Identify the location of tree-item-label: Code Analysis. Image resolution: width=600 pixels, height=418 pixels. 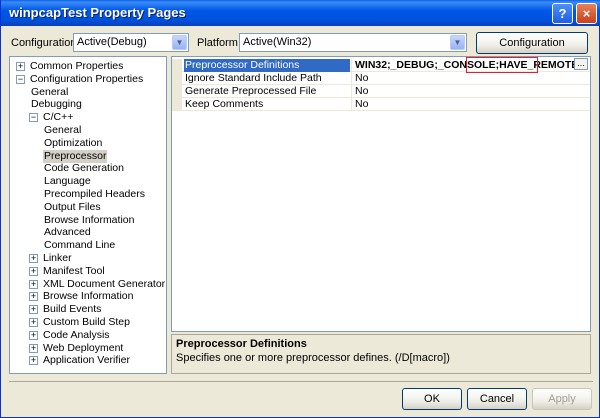
(76, 334).